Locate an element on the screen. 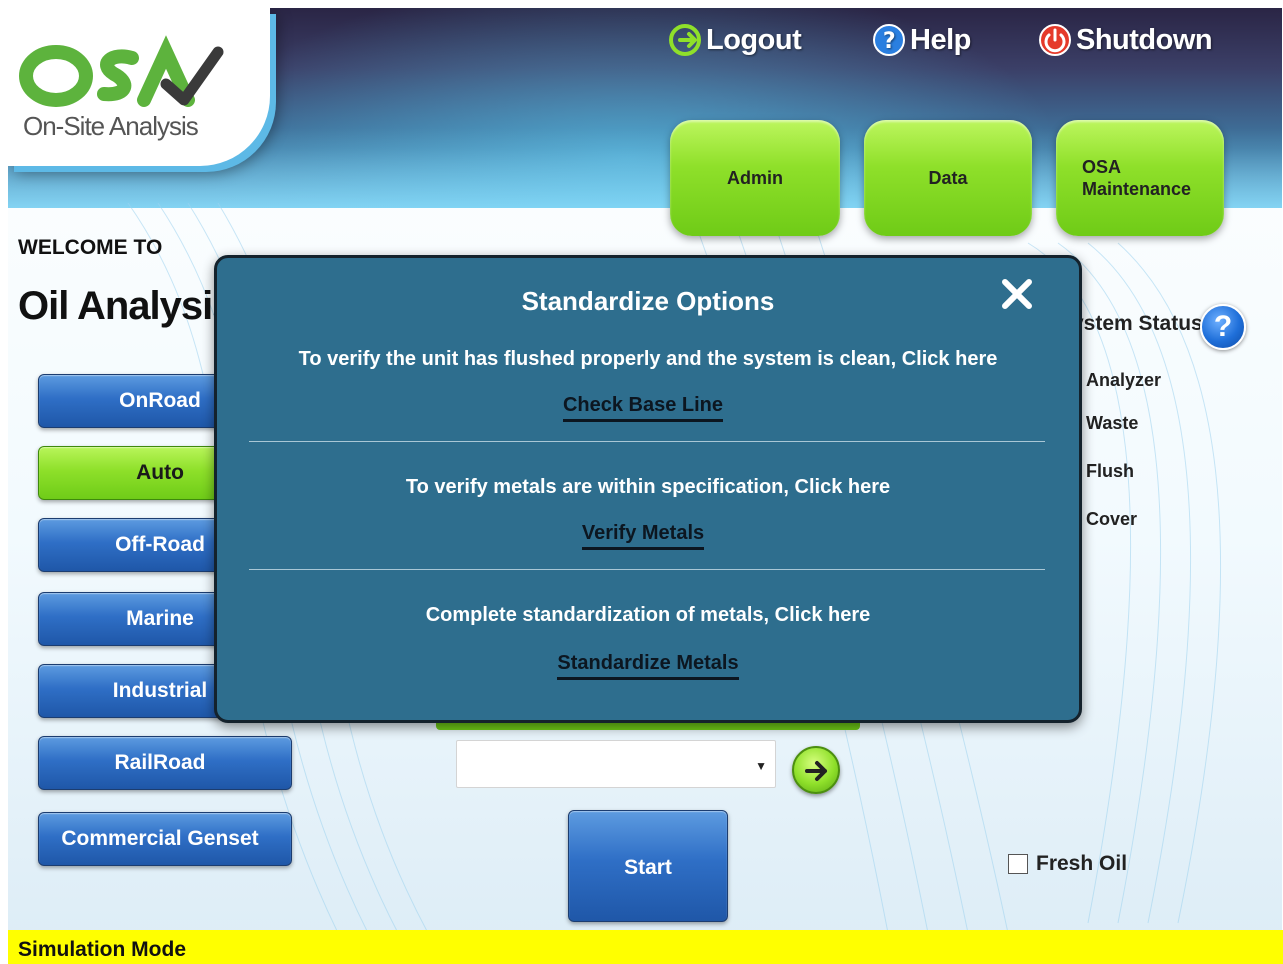  arrow-right-icon is located at coordinates (816, 771).